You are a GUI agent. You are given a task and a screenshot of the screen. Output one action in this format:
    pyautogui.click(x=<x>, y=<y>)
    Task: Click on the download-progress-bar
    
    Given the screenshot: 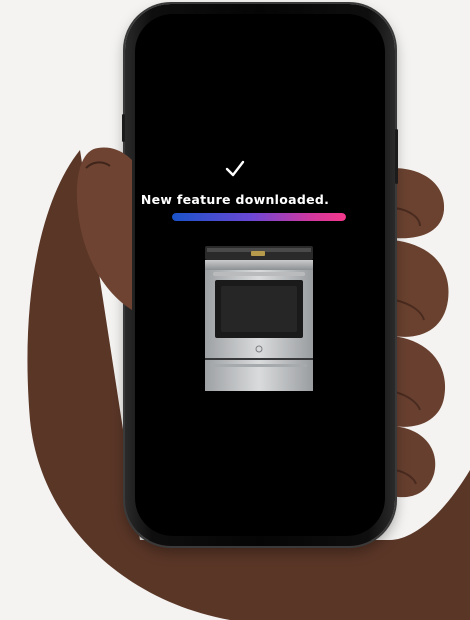 What is the action you would take?
    pyautogui.click(x=259, y=217)
    